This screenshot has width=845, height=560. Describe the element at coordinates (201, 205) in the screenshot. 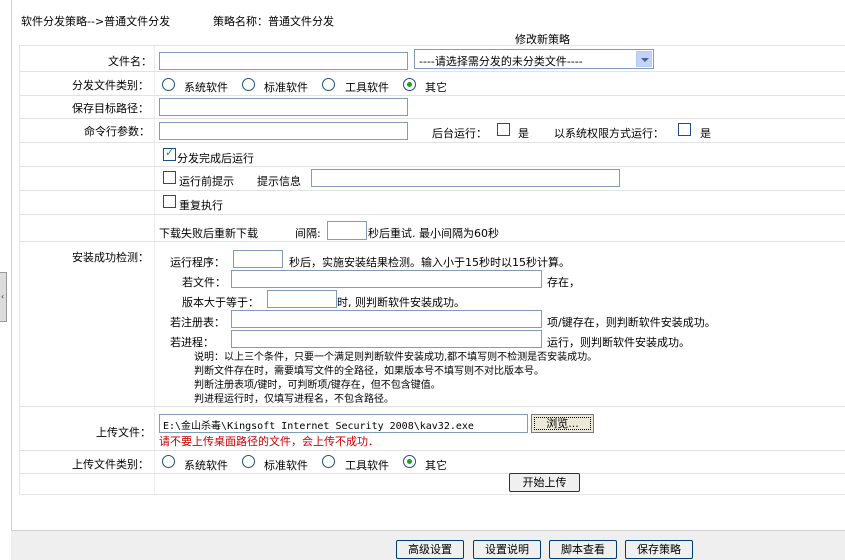

I see `repeat-run-label: 重复执行` at that location.